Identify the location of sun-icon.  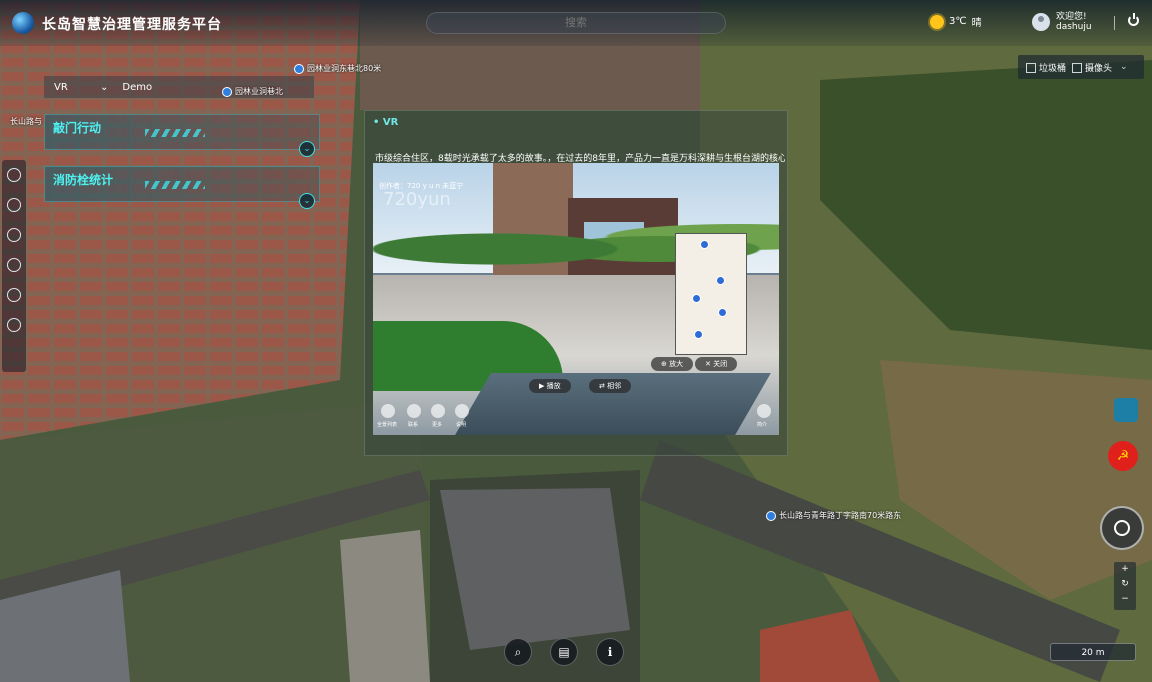
(937, 21).